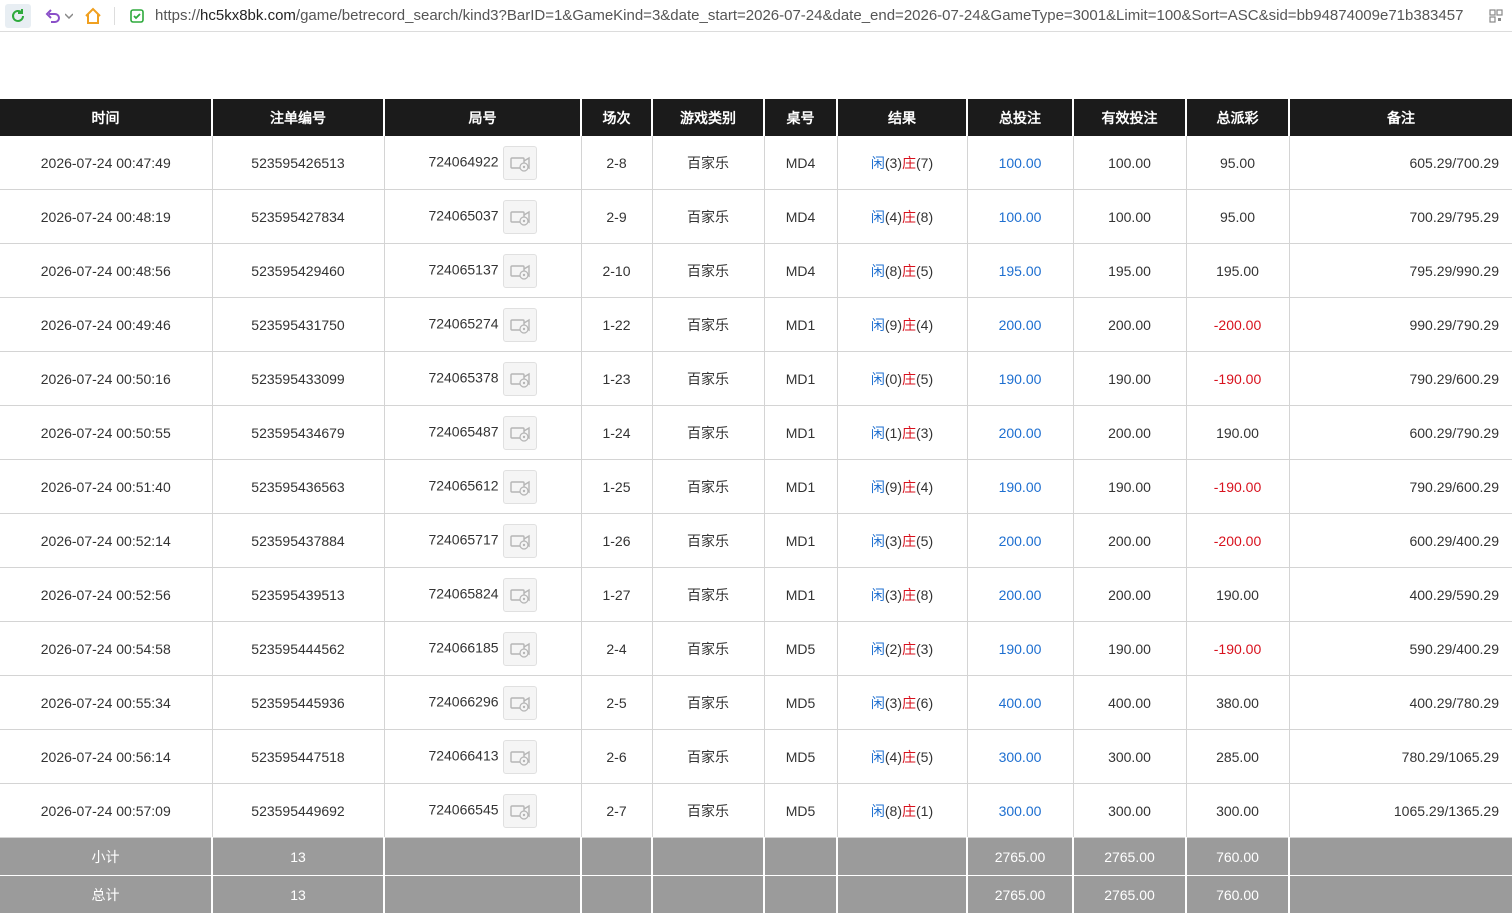  What do you see at coordinates (1020, 856) in the screenshot?
I see `sum-total-bet: 2765.00` at bounding box center [1020, 856].